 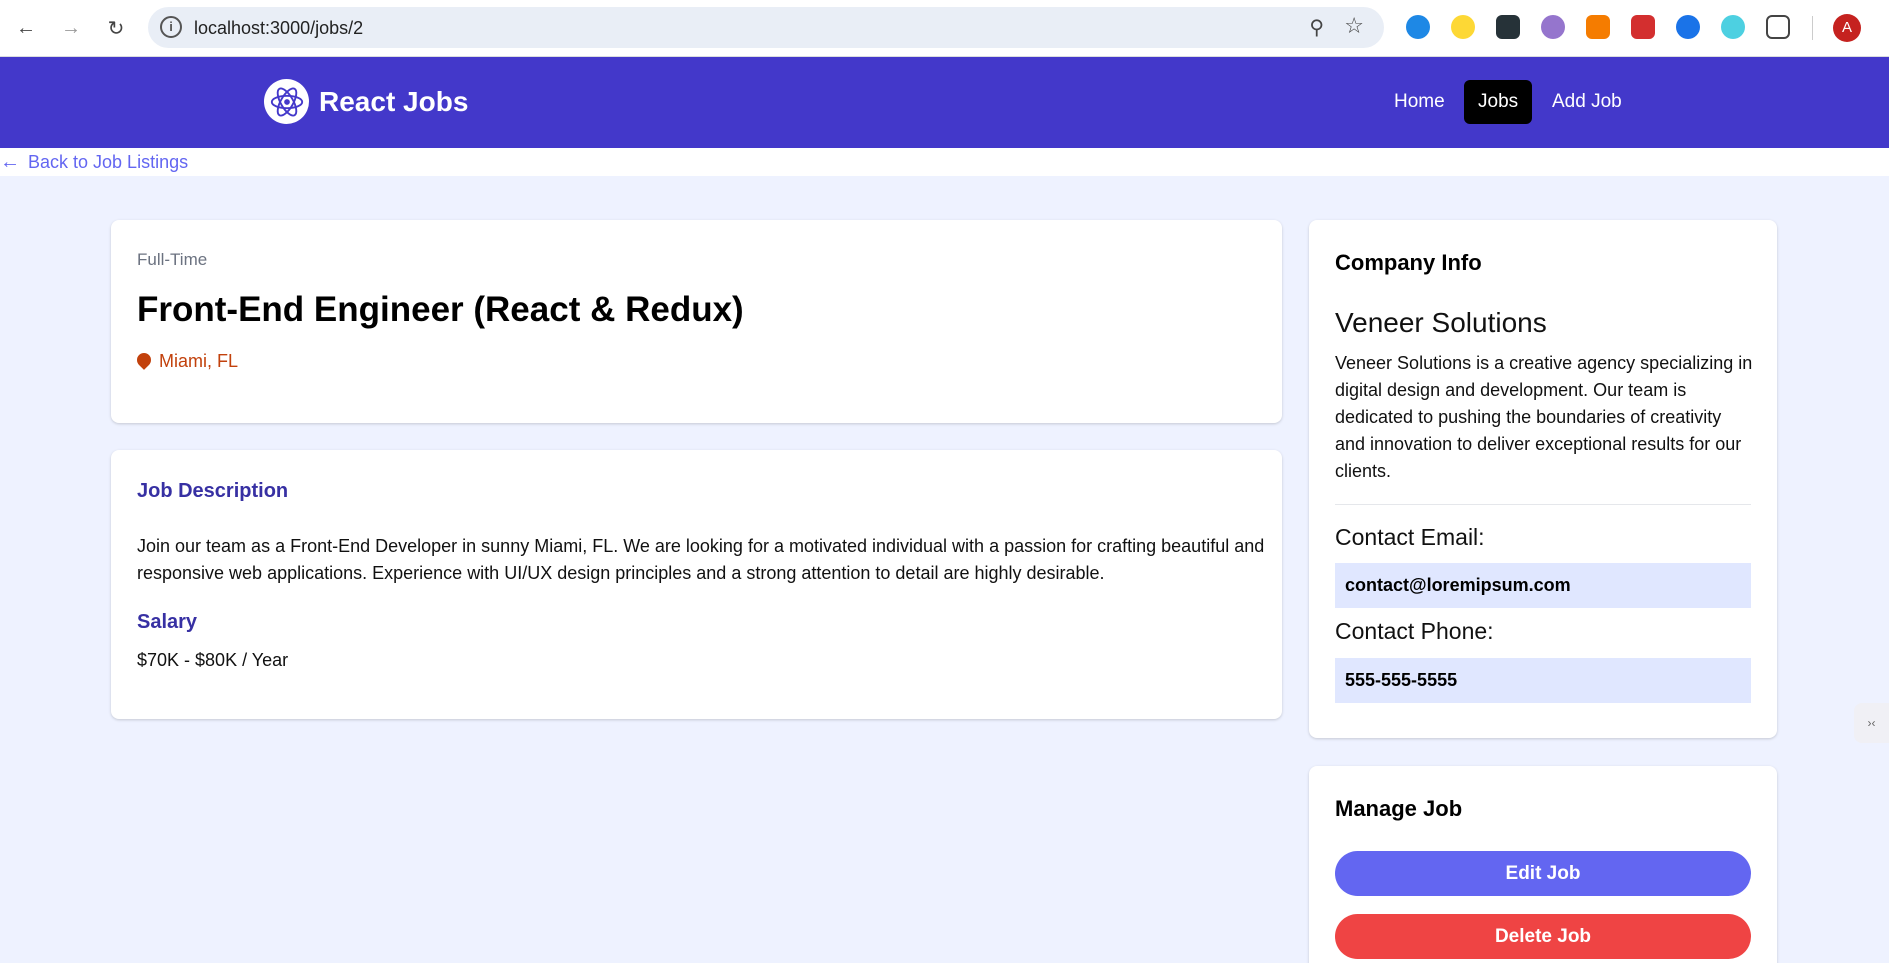 What do you see at coordinates (171, 27) in the screenshot?
I see `site-info-icon: i` at bounding box center [171, 27].